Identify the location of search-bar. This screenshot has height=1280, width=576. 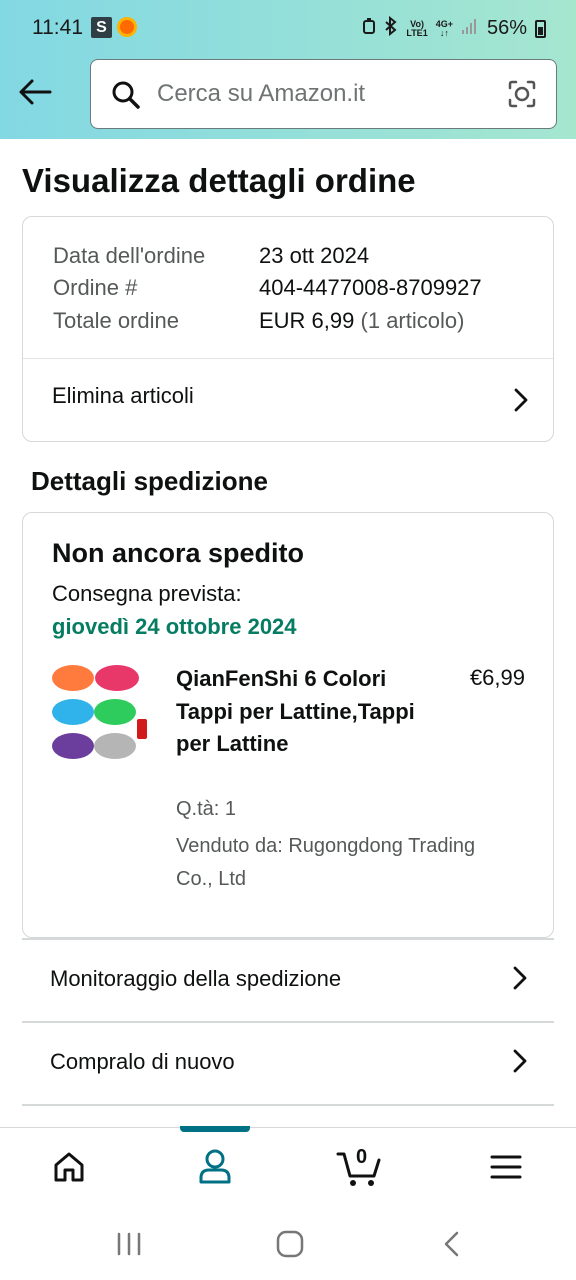
(323, 94).